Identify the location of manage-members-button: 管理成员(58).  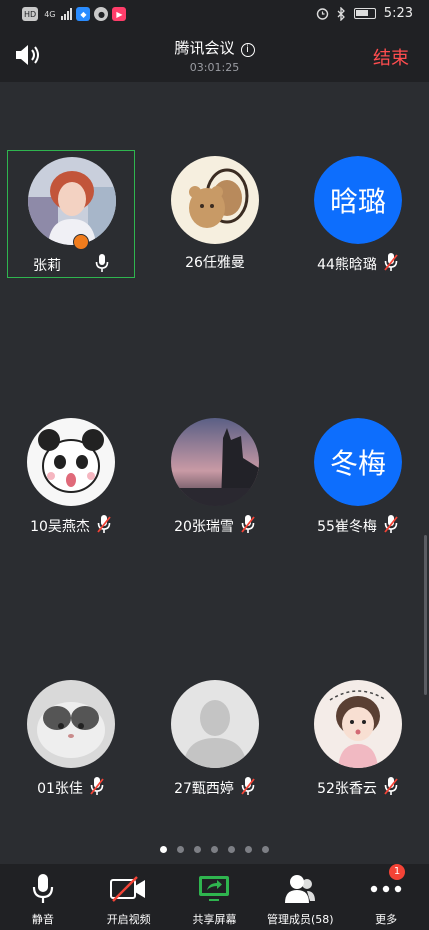
(300, 897).